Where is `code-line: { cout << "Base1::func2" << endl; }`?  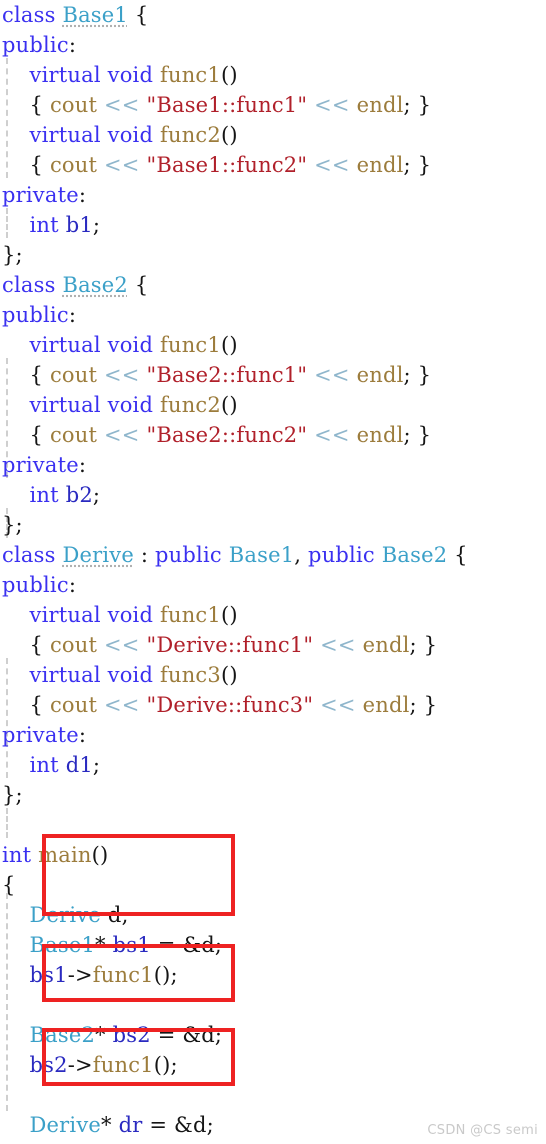 code-line: { cout << "Base1::func2" << endl; } is located at coordinates (217, 165).